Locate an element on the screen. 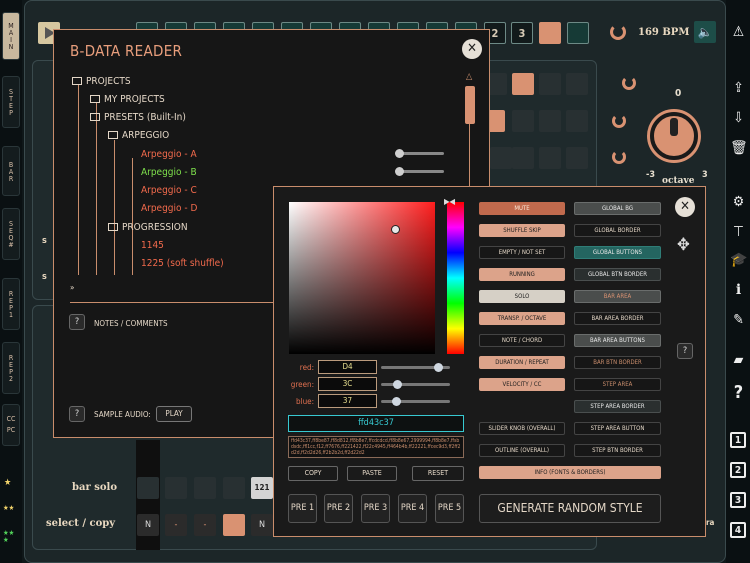 This screenshot has height=563, width=750. volume-icon: 🔈 is located at coordinates (705, 32).